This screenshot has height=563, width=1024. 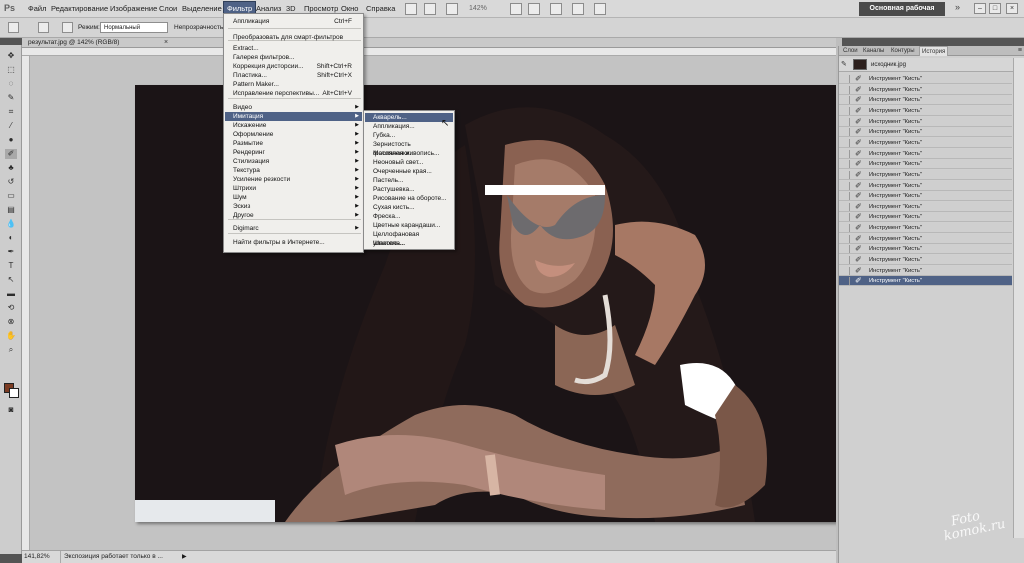 What do you see at coordinates (11, 350) in the screenshot?
I see `zoom-tool-icon: ⌕` at bounding box center [11, 350].